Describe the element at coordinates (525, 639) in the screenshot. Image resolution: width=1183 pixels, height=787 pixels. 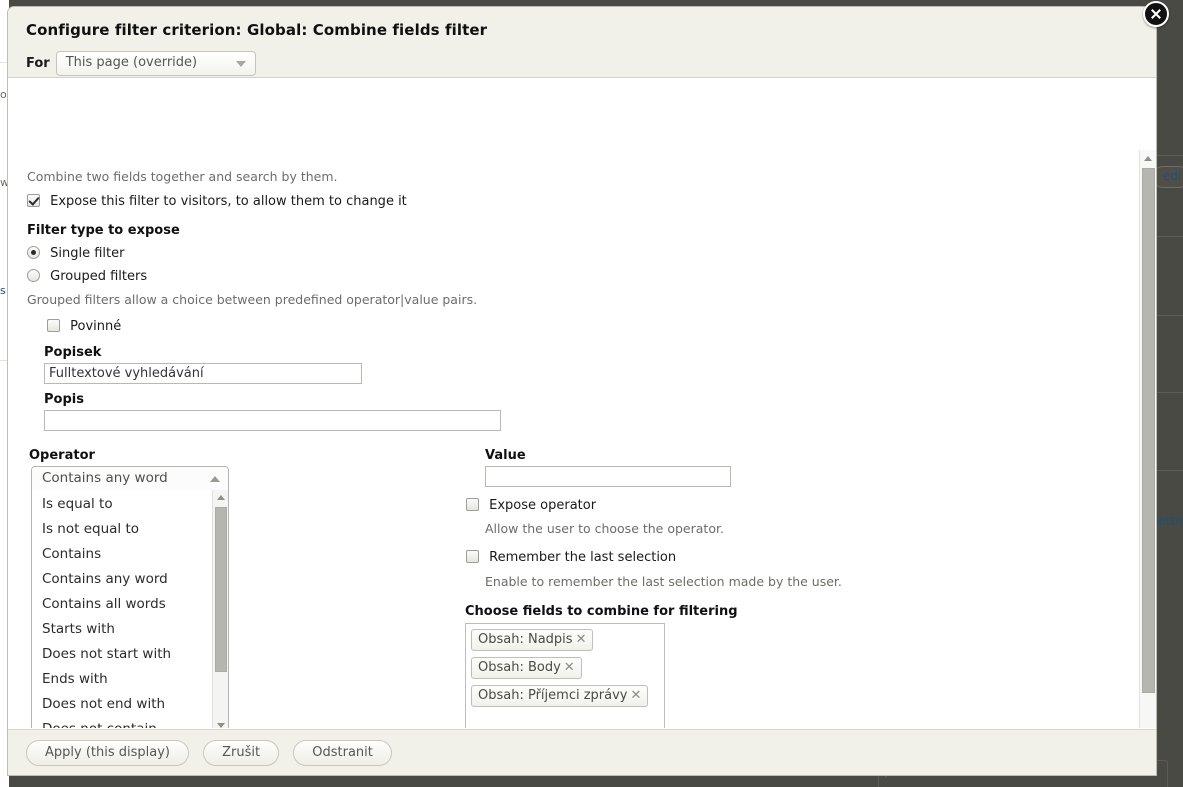
I see `field-chip-label: Obsah: Nadpis` at that location.